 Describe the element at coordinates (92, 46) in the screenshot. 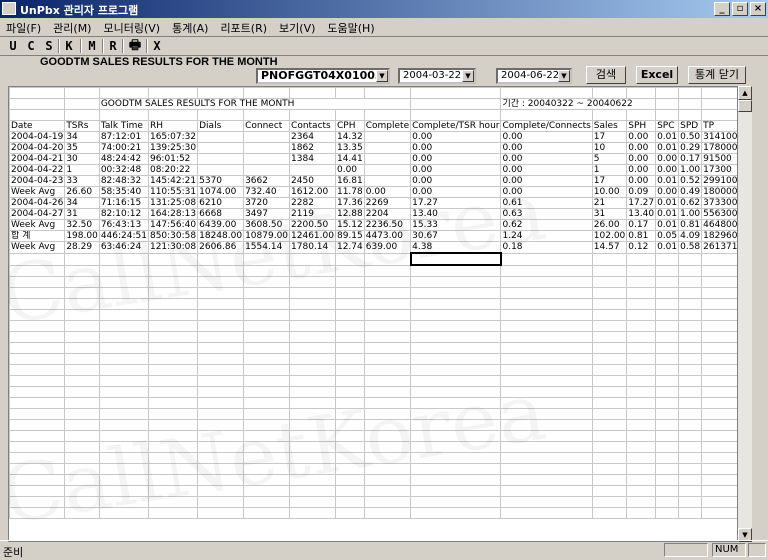

I see `toolbar-m-button: M` at that location.